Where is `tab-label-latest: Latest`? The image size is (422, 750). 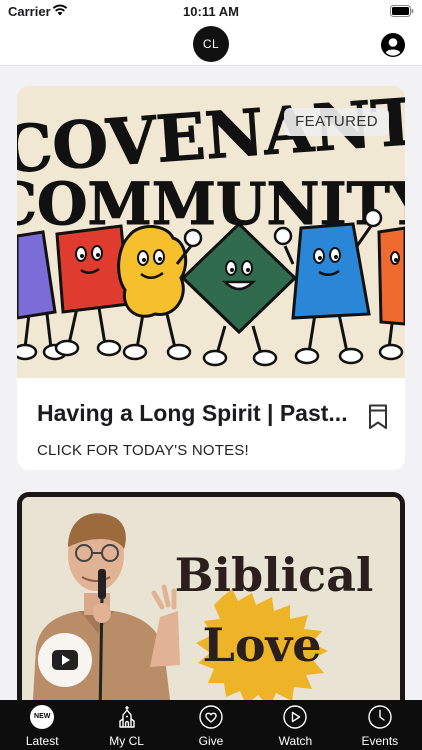
tab-label-latest: Latest is located at coordinates (42, 741).